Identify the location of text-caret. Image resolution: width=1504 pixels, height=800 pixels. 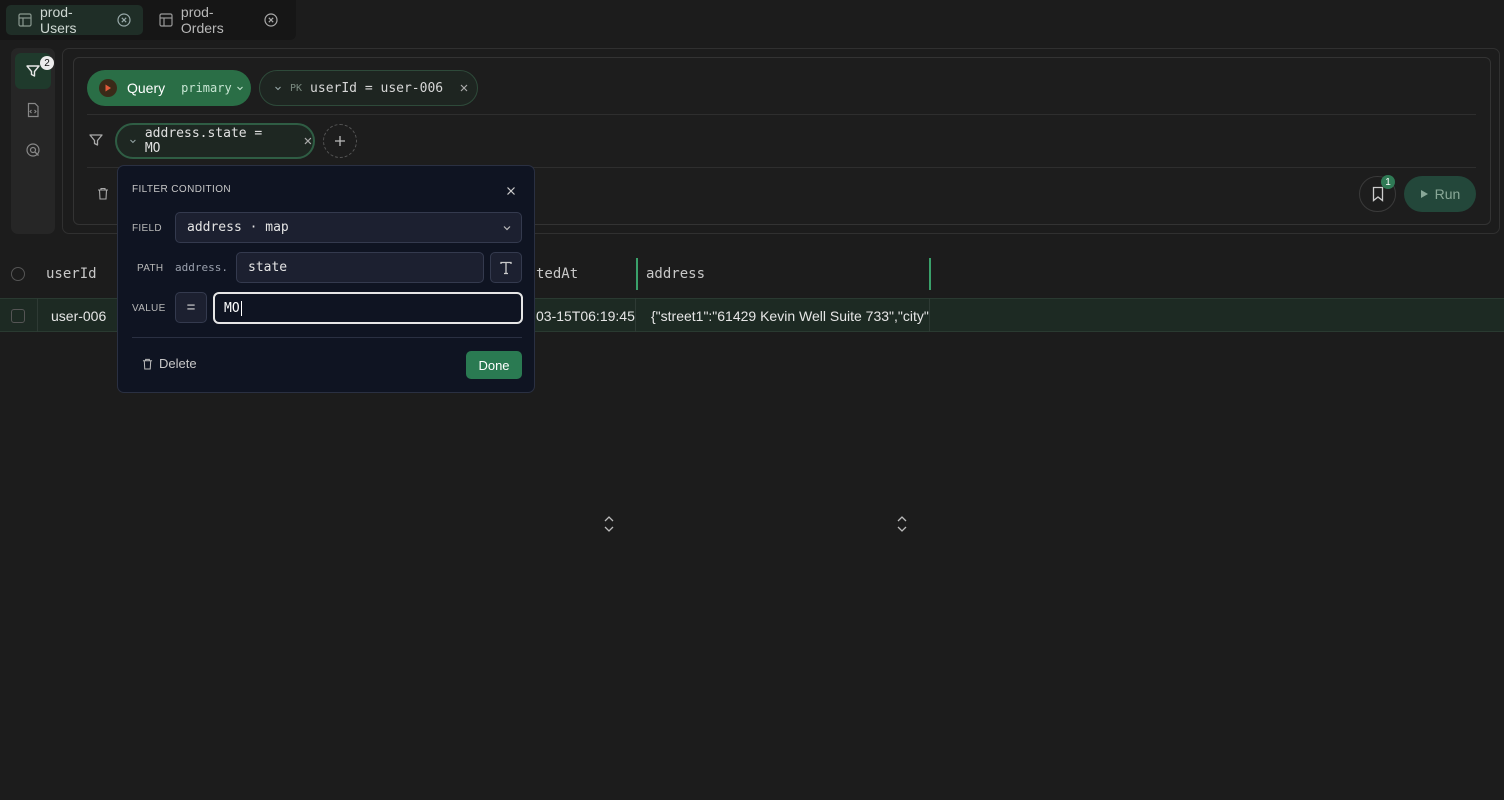
(241, 308).